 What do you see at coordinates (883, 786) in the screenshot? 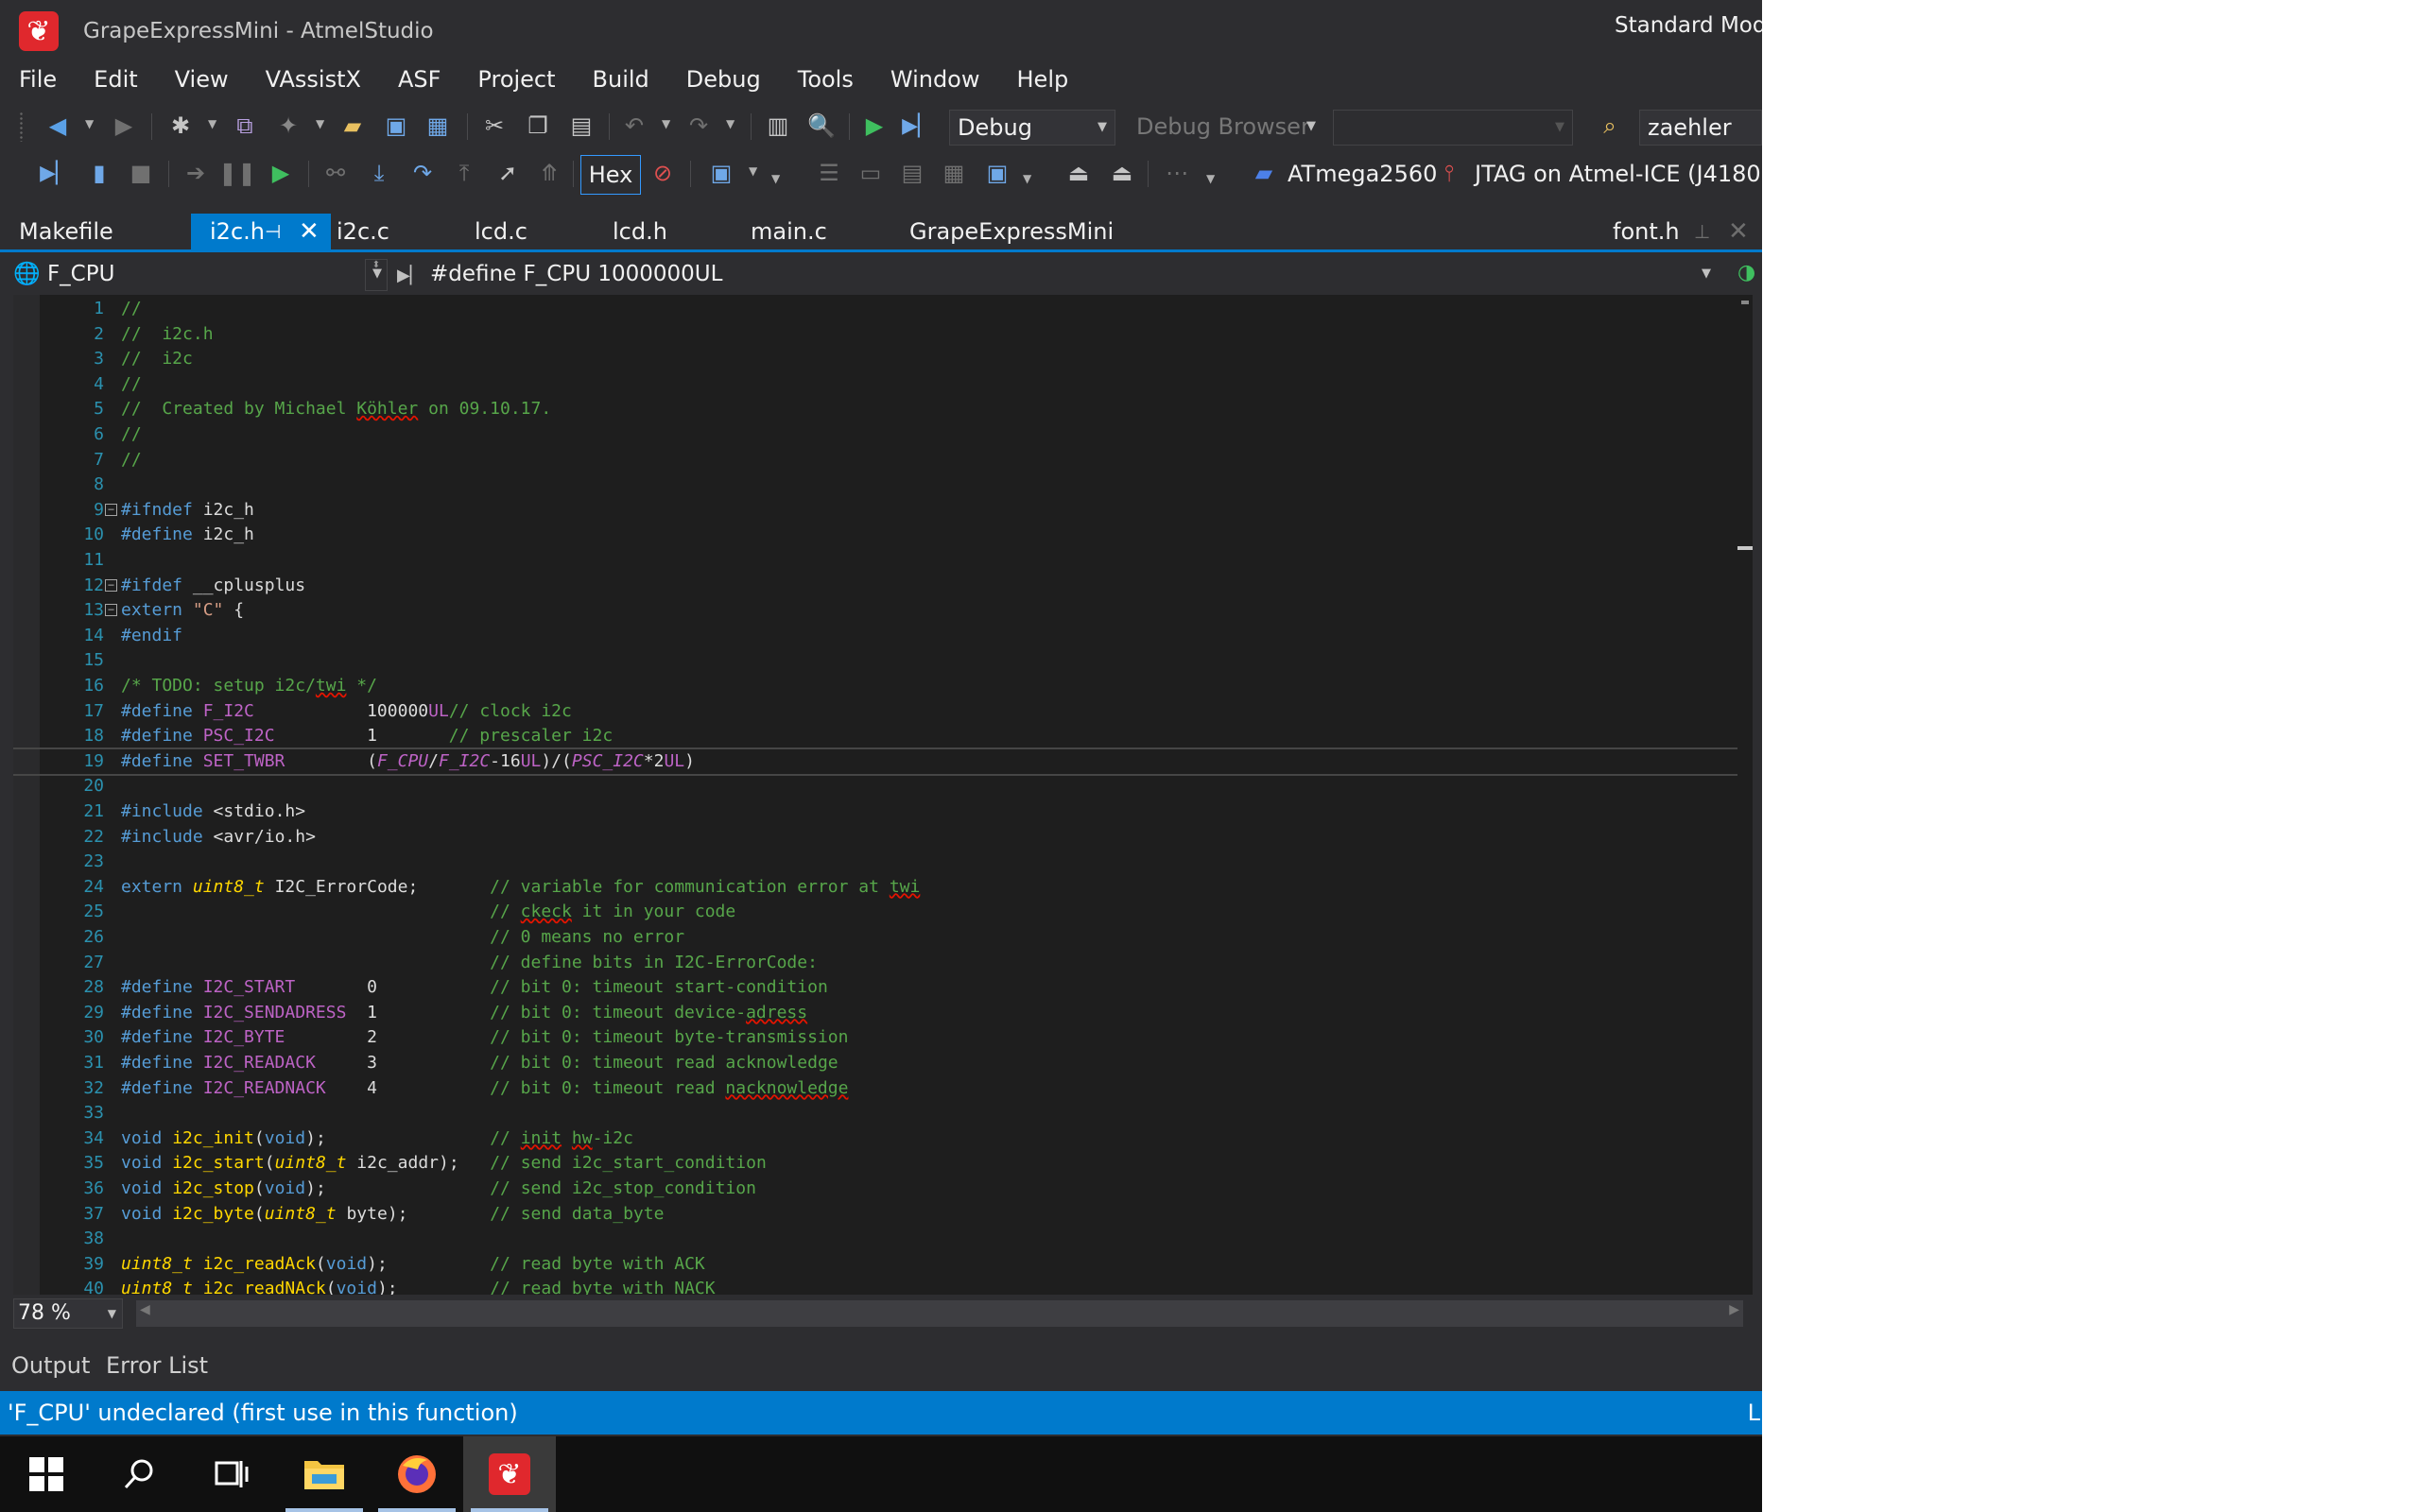
I see `code-line: 20` at bounding box center [883, 786].